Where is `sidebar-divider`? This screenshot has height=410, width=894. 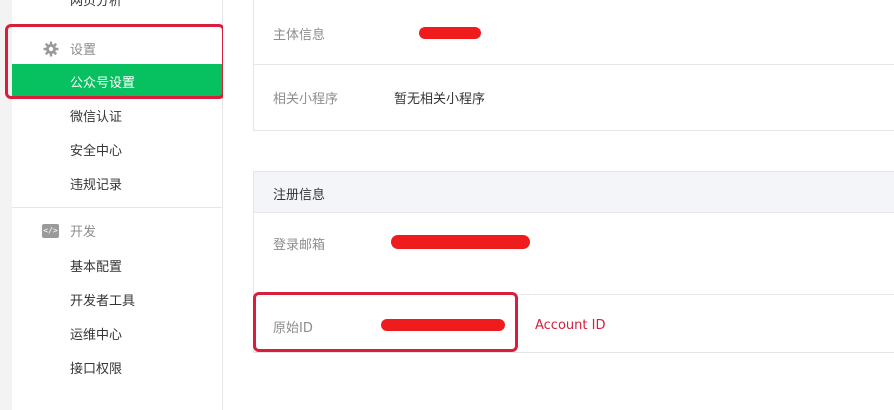 sidebar-divider is located at coordinates (117, 207).